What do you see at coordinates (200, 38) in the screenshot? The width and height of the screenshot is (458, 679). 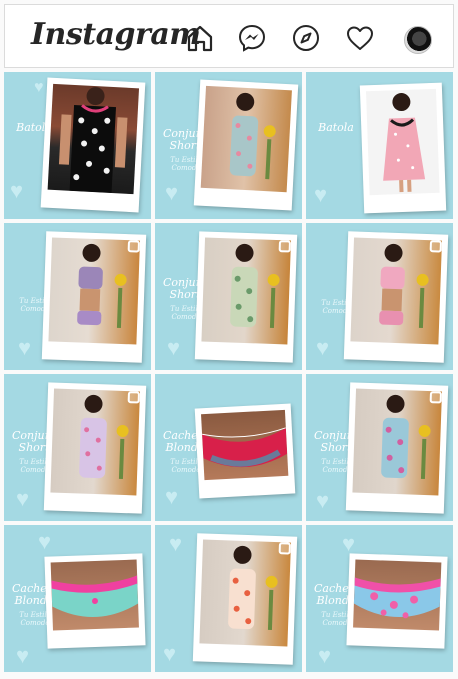 I see `home-icon` at bounding box center [200, 38].